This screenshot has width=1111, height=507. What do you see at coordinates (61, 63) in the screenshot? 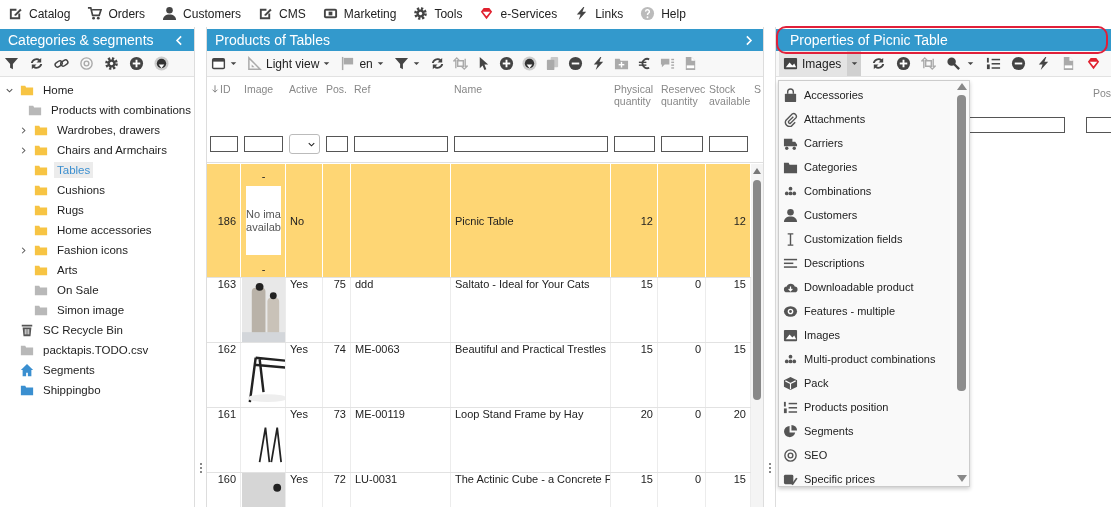
I see `link-icon` at bounding box center [61, 63].